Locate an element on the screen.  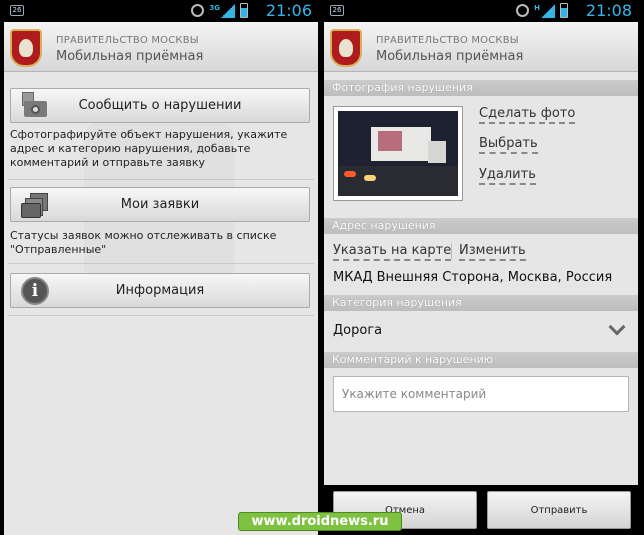
status-bar: 26 H 21:08 is located at coordinates (481, 11).